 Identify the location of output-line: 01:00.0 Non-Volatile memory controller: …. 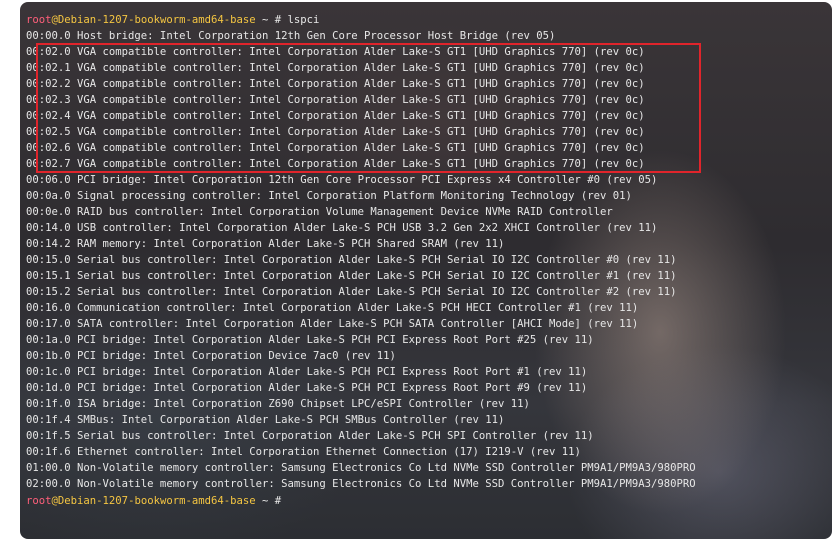
(361, 468).